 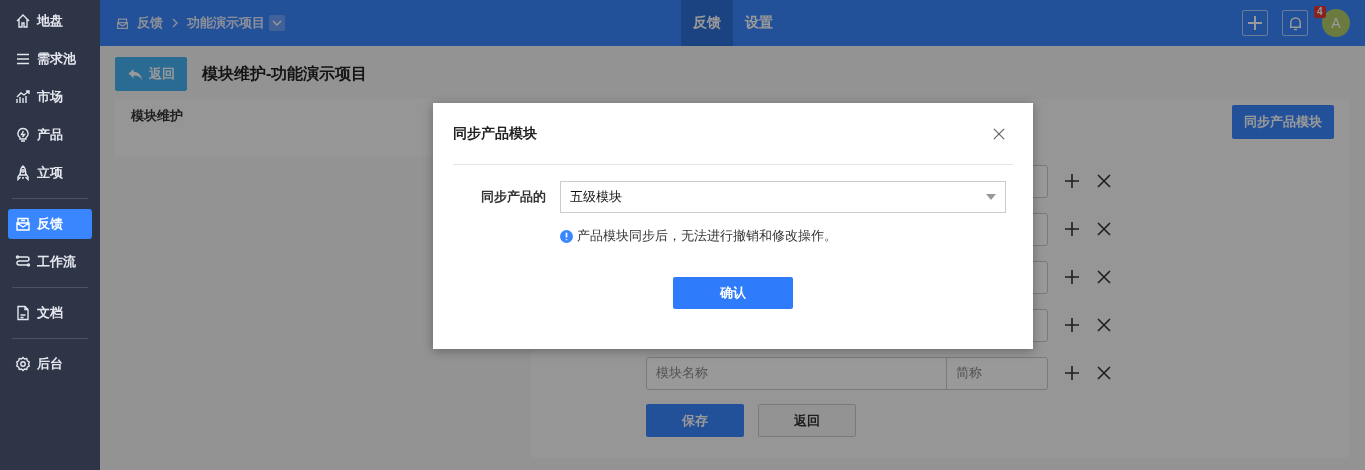 What do you see at coordinates (23, 262) in the screenshot?
I see `flow-icon` at bounding box center [23, 262].